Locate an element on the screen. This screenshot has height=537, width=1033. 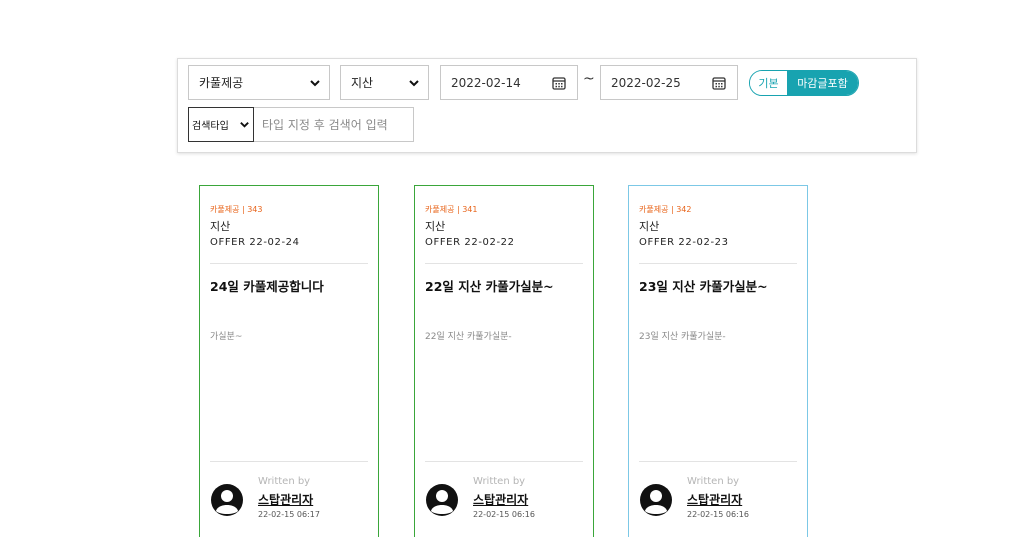
post-meta: 카풀제공 | 341 is located at coordinates (451, 209).